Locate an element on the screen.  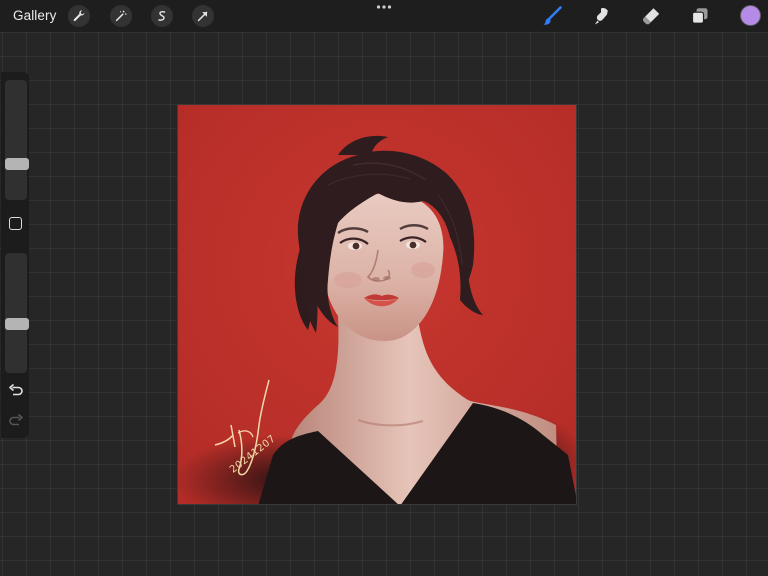
redo-icon is located at coordinates (16, 421).